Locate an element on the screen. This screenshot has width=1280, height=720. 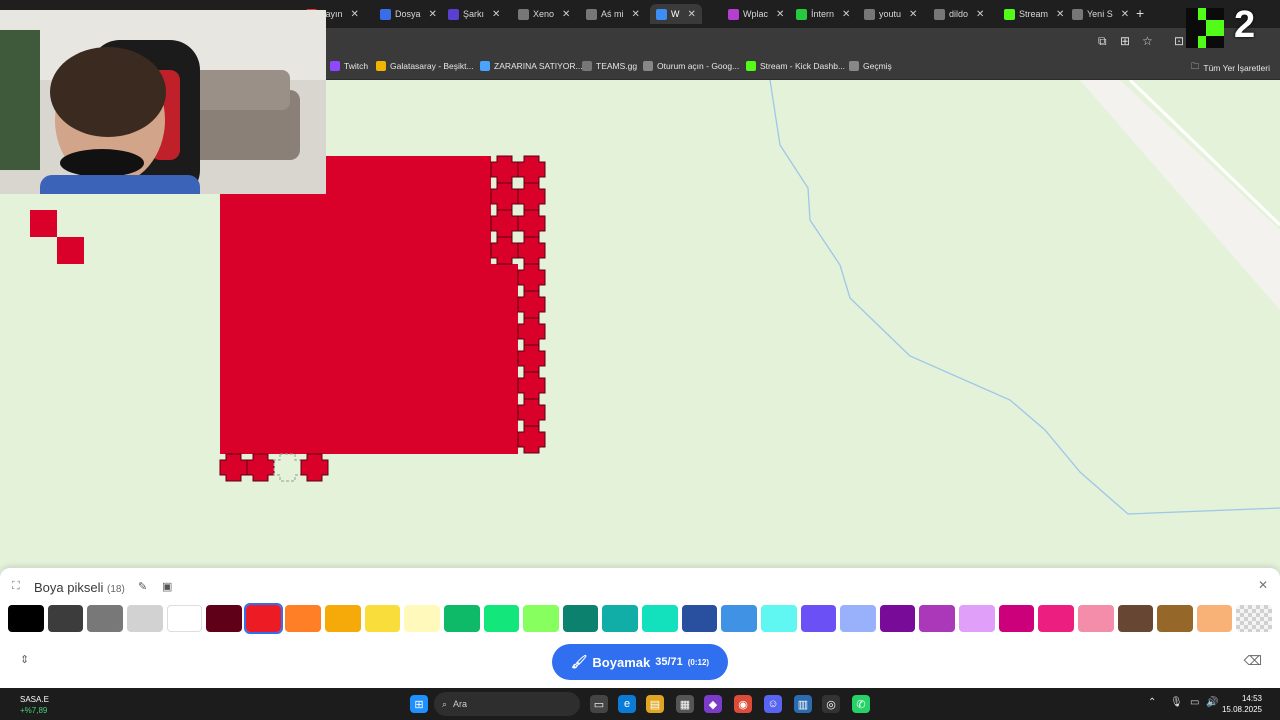
edge-icon: e is located at coordinates (627, 704).